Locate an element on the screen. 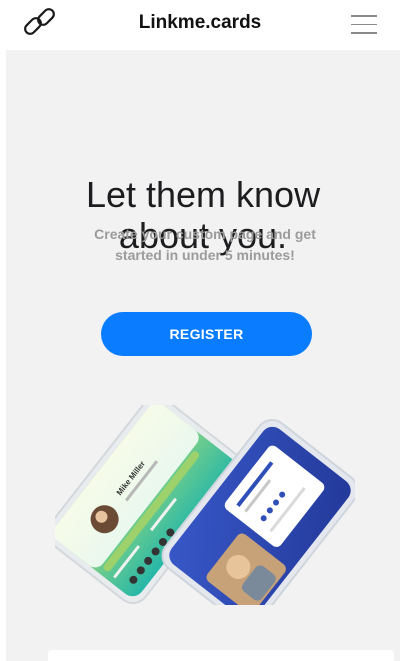 The image size is (400, 661). hamburger-menu-icon is located at coordinates (364, 25).